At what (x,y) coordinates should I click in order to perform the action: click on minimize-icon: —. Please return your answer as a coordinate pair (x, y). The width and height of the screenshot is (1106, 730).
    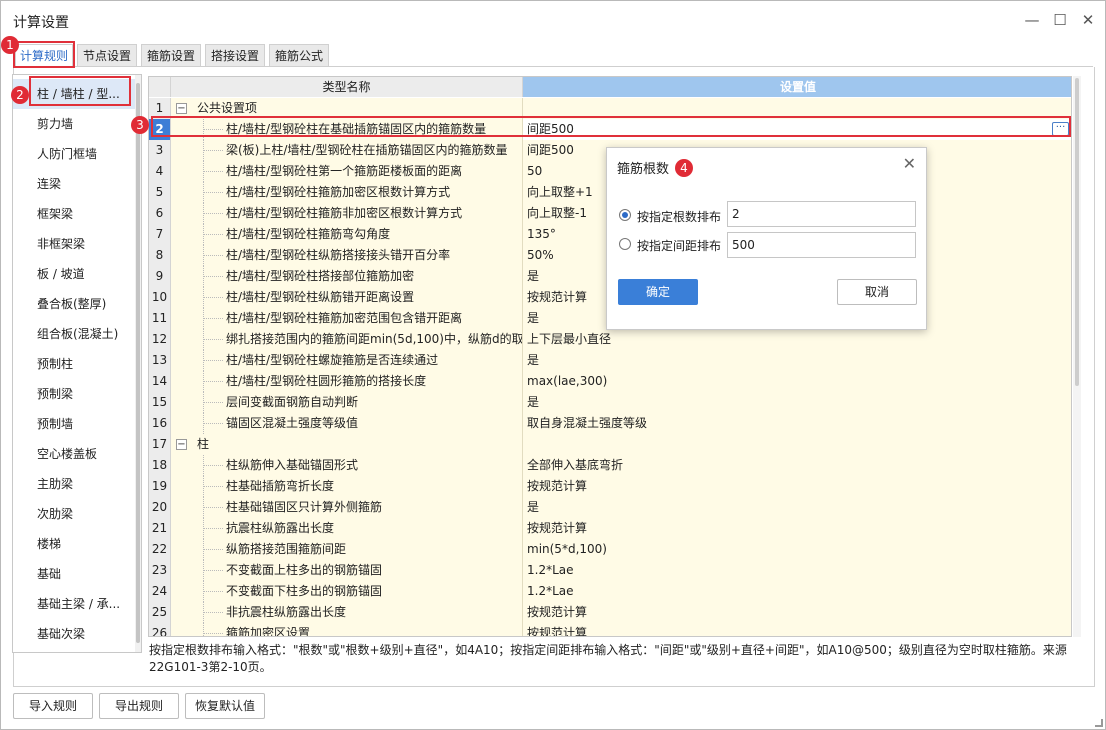
    Looking at the image, I should click on (1032, 20).